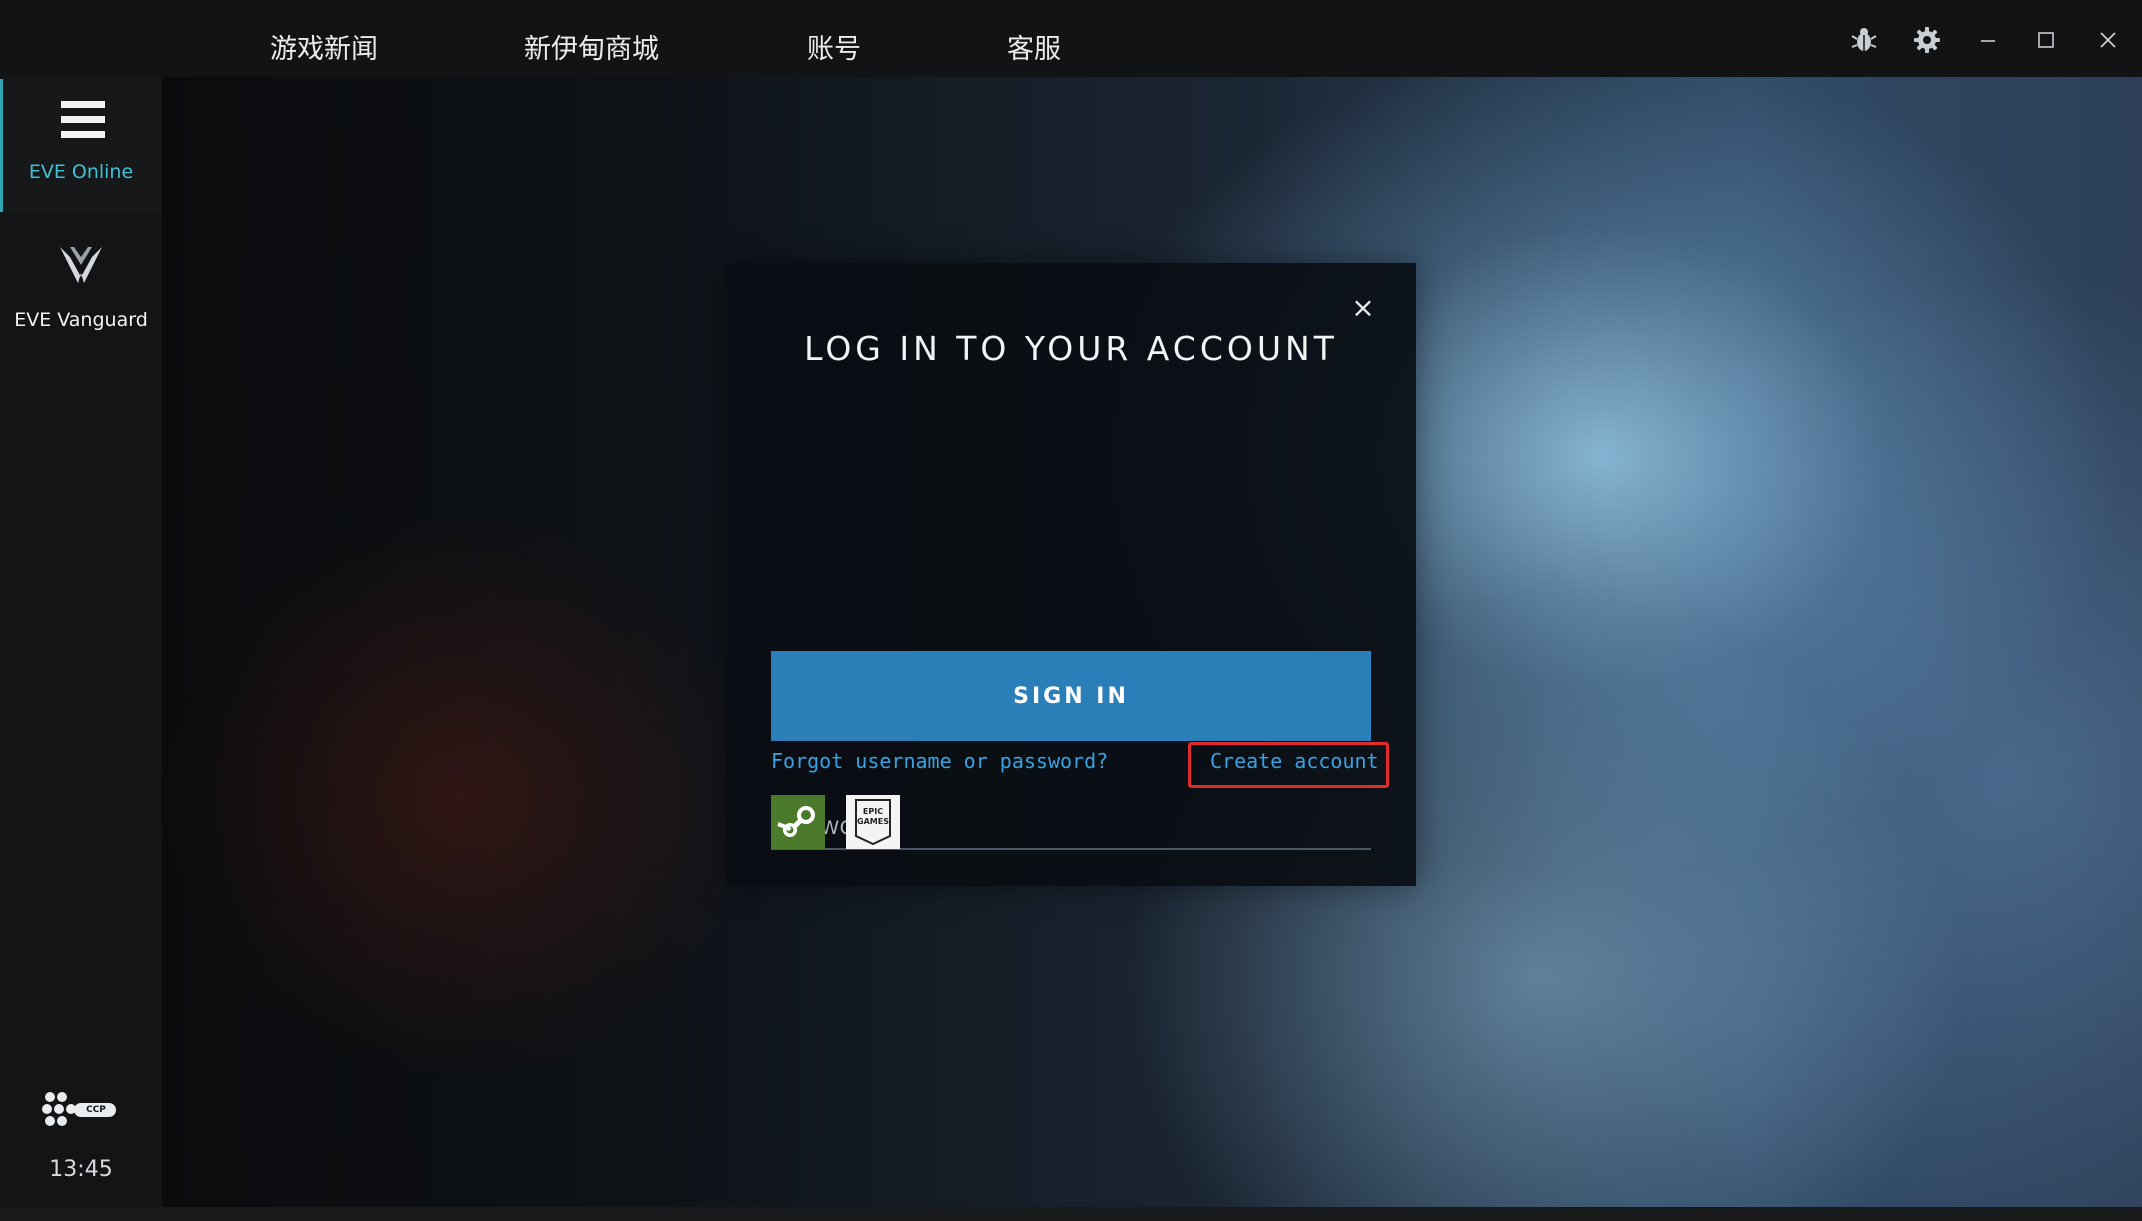 The image size is (2142, 1221). I want to click on gear-icon, so click(1927, 40).